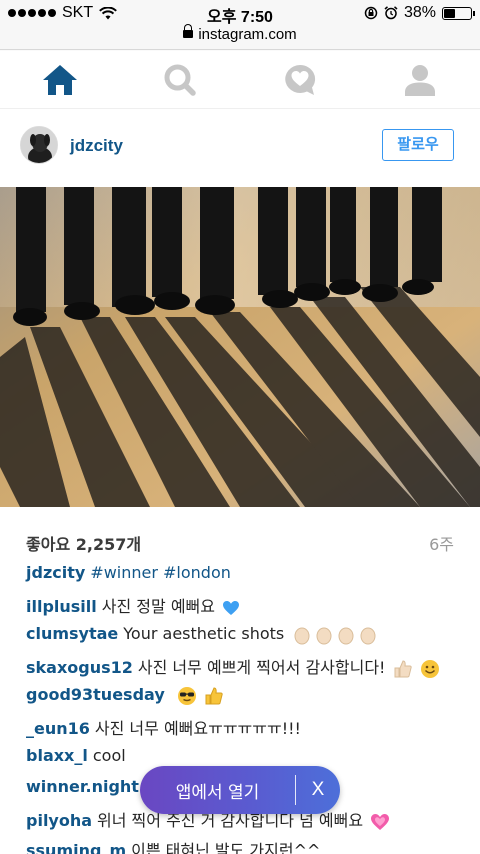  I want to click on comment-item: ssuming_m 이쁜 태혀닌 발도 가지런^^, so click(173, 845).